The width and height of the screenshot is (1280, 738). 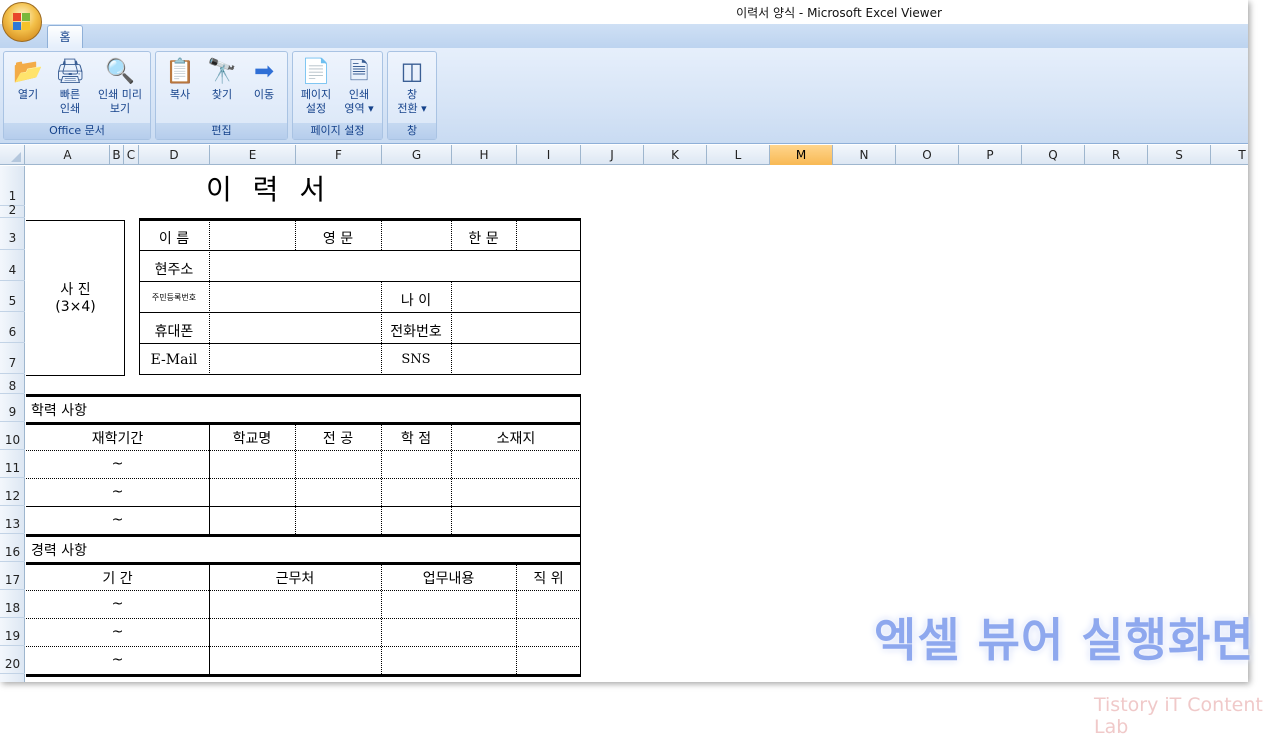 What do you see at coordinates (252, 439) in the screenshot?
I see `education-header-school: 학교명` at bounding box center [252, 439].